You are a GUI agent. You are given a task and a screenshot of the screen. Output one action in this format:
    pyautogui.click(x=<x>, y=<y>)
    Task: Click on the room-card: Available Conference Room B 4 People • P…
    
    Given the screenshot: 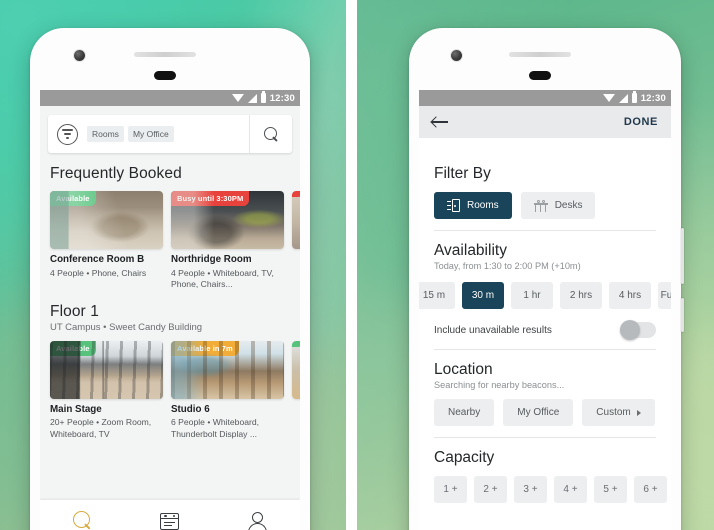 What is the action you would take?
    pyautogui.click(x=106, y=241)
    